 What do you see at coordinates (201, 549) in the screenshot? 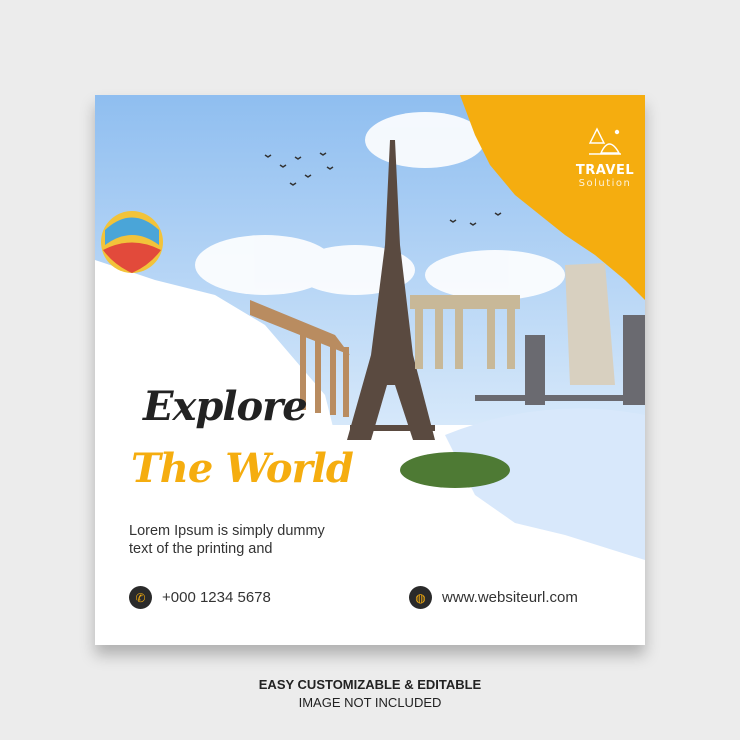
I see `description-line-2: text of the printing and` at bounding box center [201, 549].